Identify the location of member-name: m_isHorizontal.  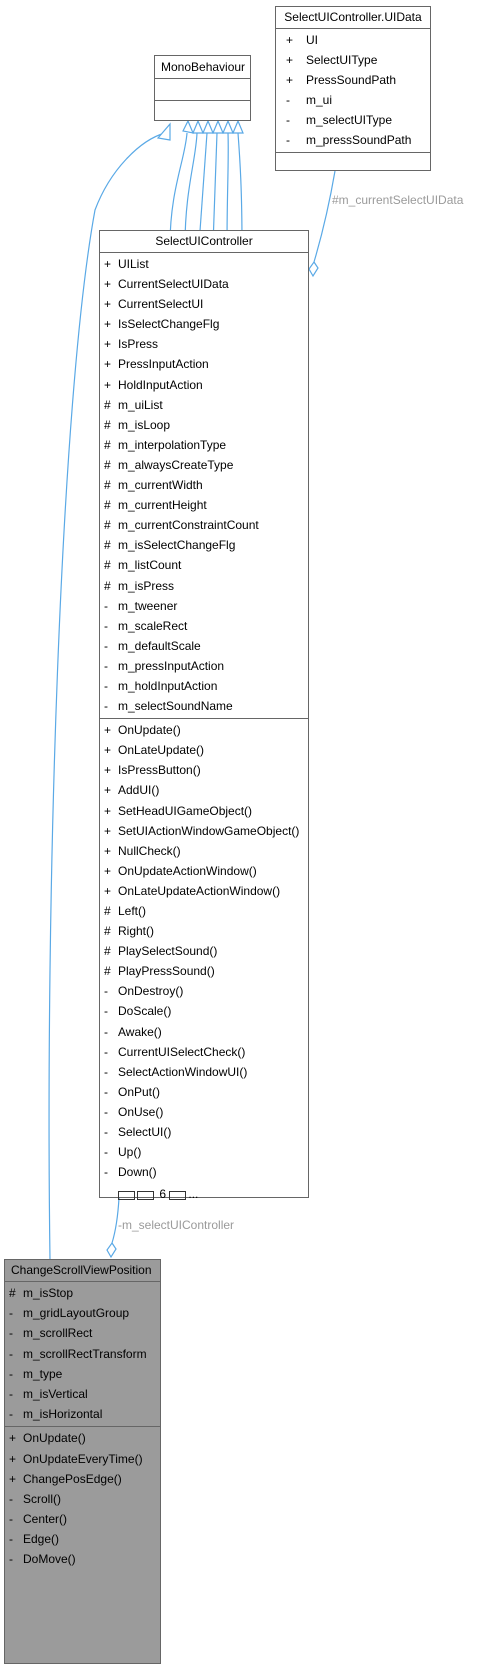
(63, 1414).